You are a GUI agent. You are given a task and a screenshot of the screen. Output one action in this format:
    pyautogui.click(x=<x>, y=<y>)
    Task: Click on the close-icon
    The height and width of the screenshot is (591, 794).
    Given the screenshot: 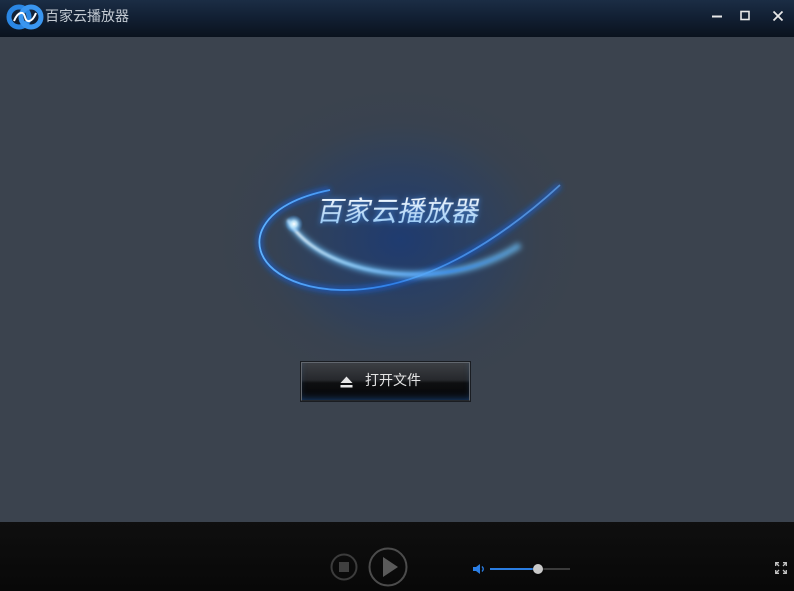 What is the action you would take?
    pyautogui.click(x=778, y=16)
    